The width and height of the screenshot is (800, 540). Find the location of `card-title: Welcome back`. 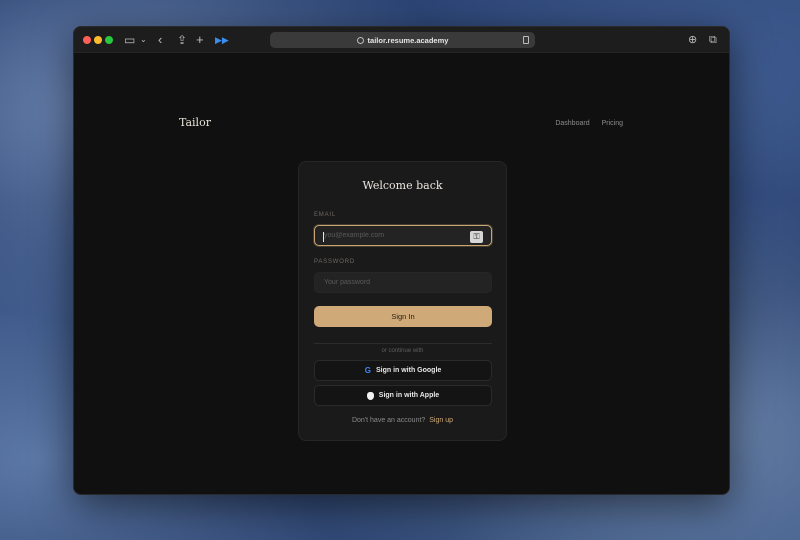

card-title: Welcome back is located at coordinates (402, 185).